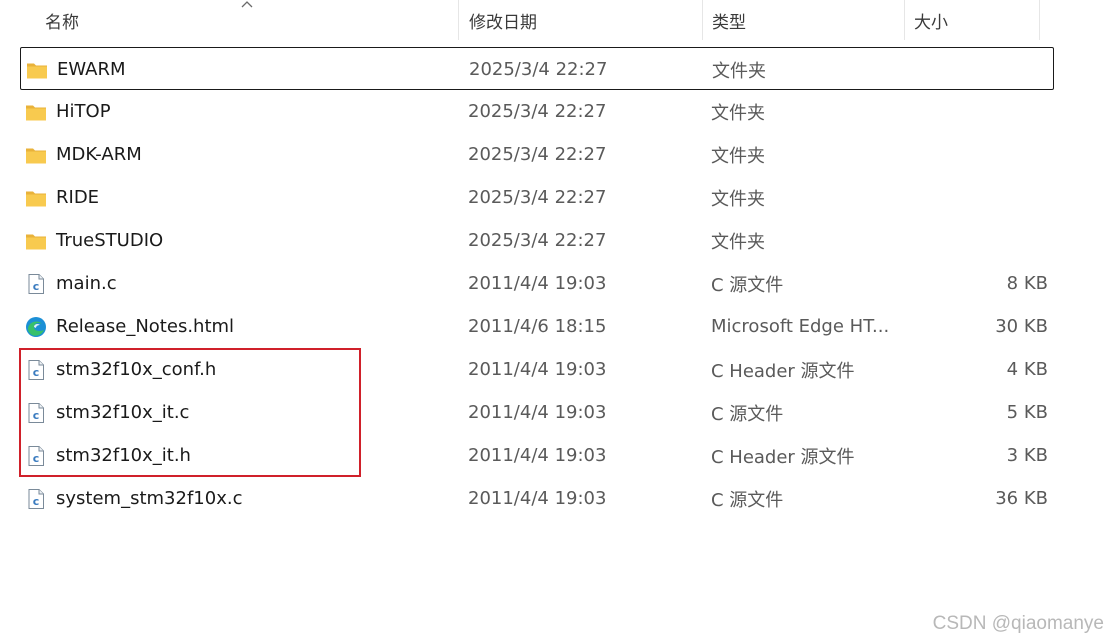 The width and height of the screenshot is (1108, 641). Describe the element at coordinates (580, 20) in the screenshot. I see `column-header-date: 修改日期` at that location.